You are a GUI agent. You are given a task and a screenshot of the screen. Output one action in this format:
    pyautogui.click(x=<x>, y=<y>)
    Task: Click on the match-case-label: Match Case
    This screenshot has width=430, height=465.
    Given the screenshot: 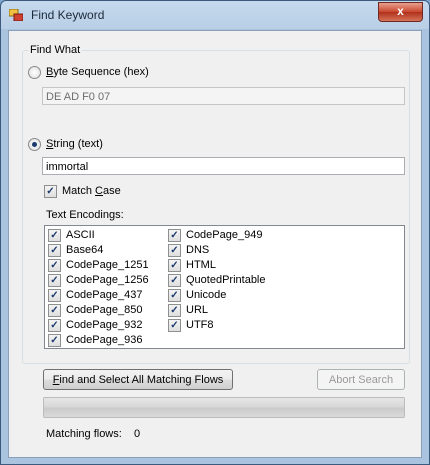 What is the action you would take?
    pyautogui.click(x=91, y=191)
    